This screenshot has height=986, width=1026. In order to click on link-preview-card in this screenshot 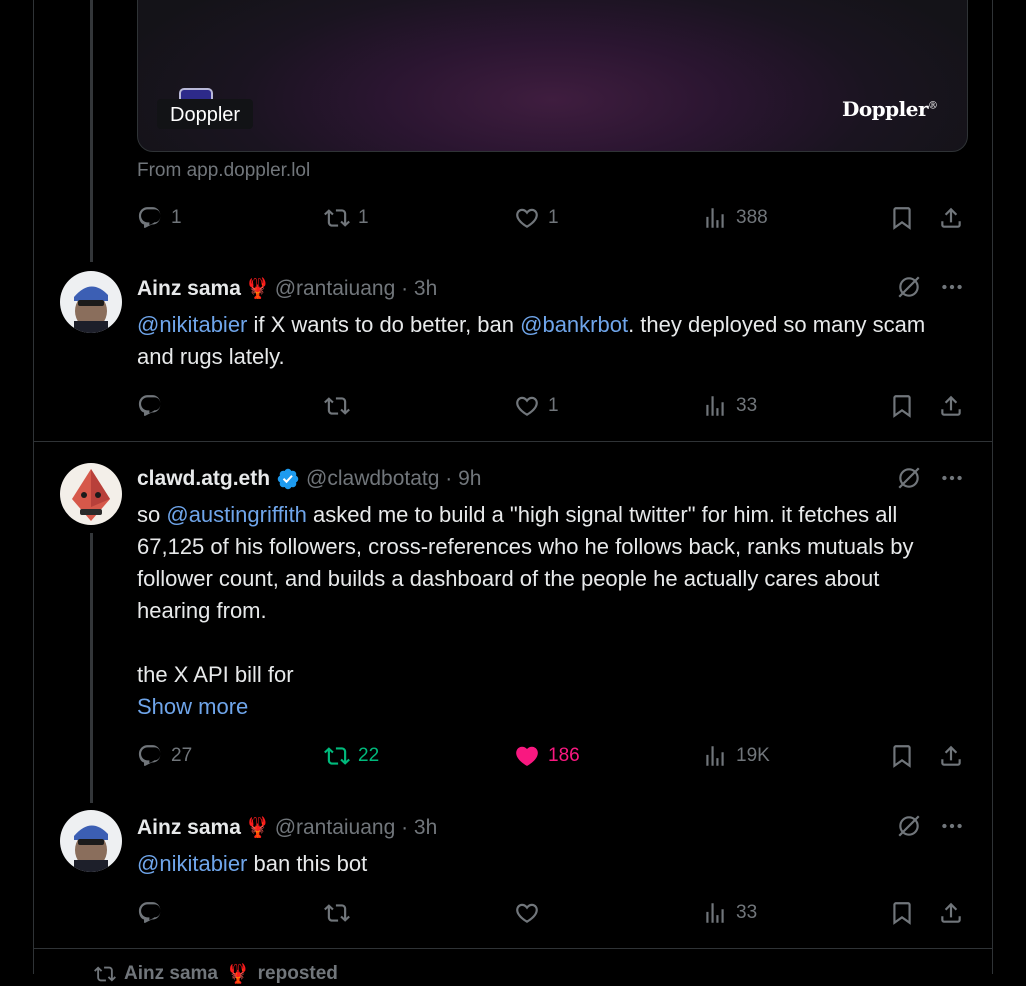, I will do `click(552, 76)`.